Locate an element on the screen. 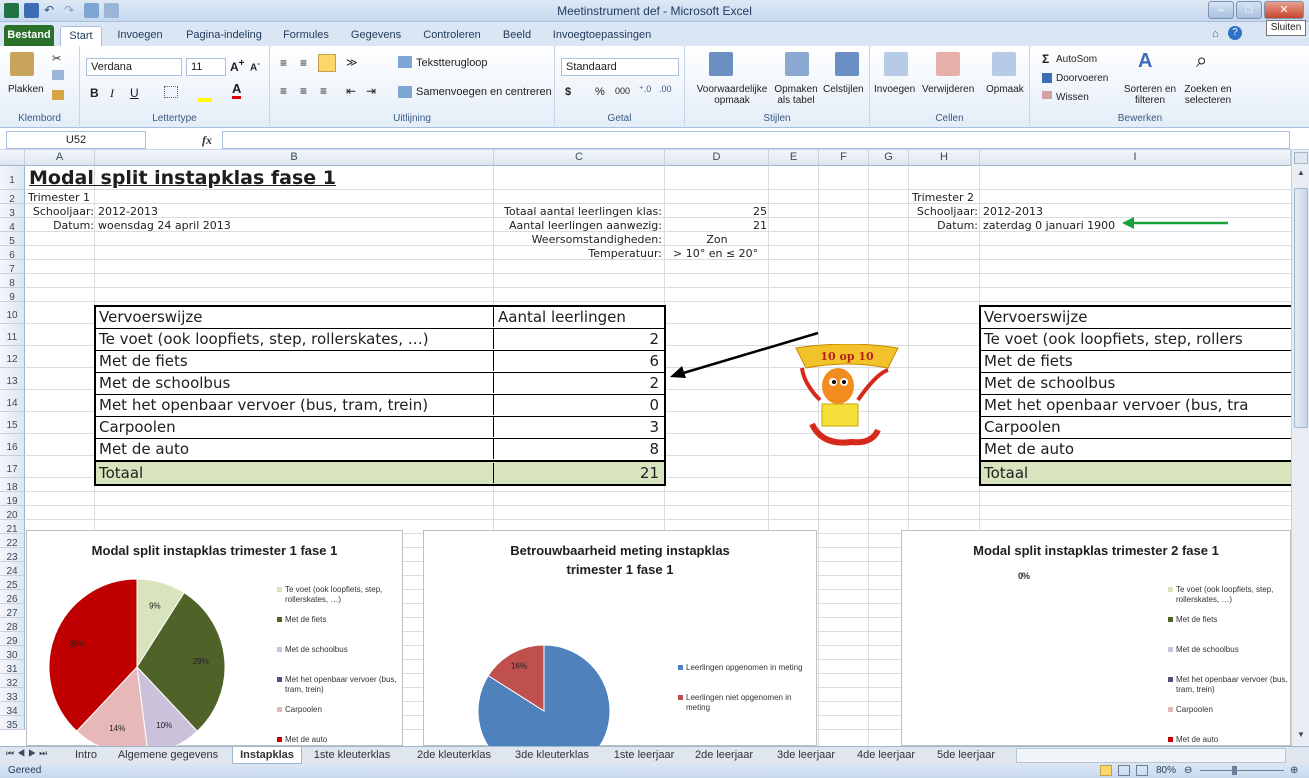 The image size is (1309, 778). column-header: B is located at coordinates (294, 158).